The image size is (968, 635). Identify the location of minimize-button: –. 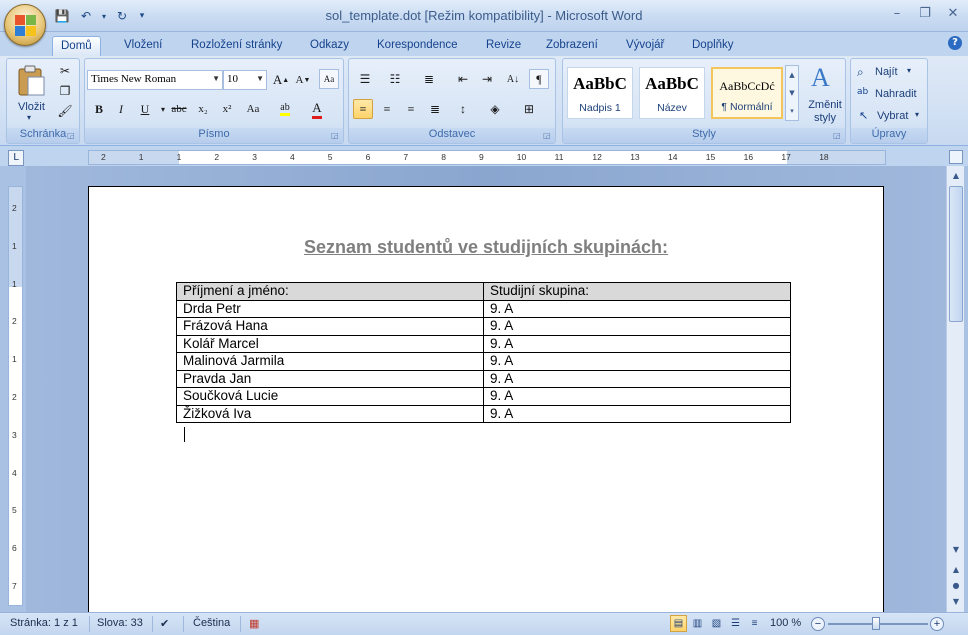
(897, 14).